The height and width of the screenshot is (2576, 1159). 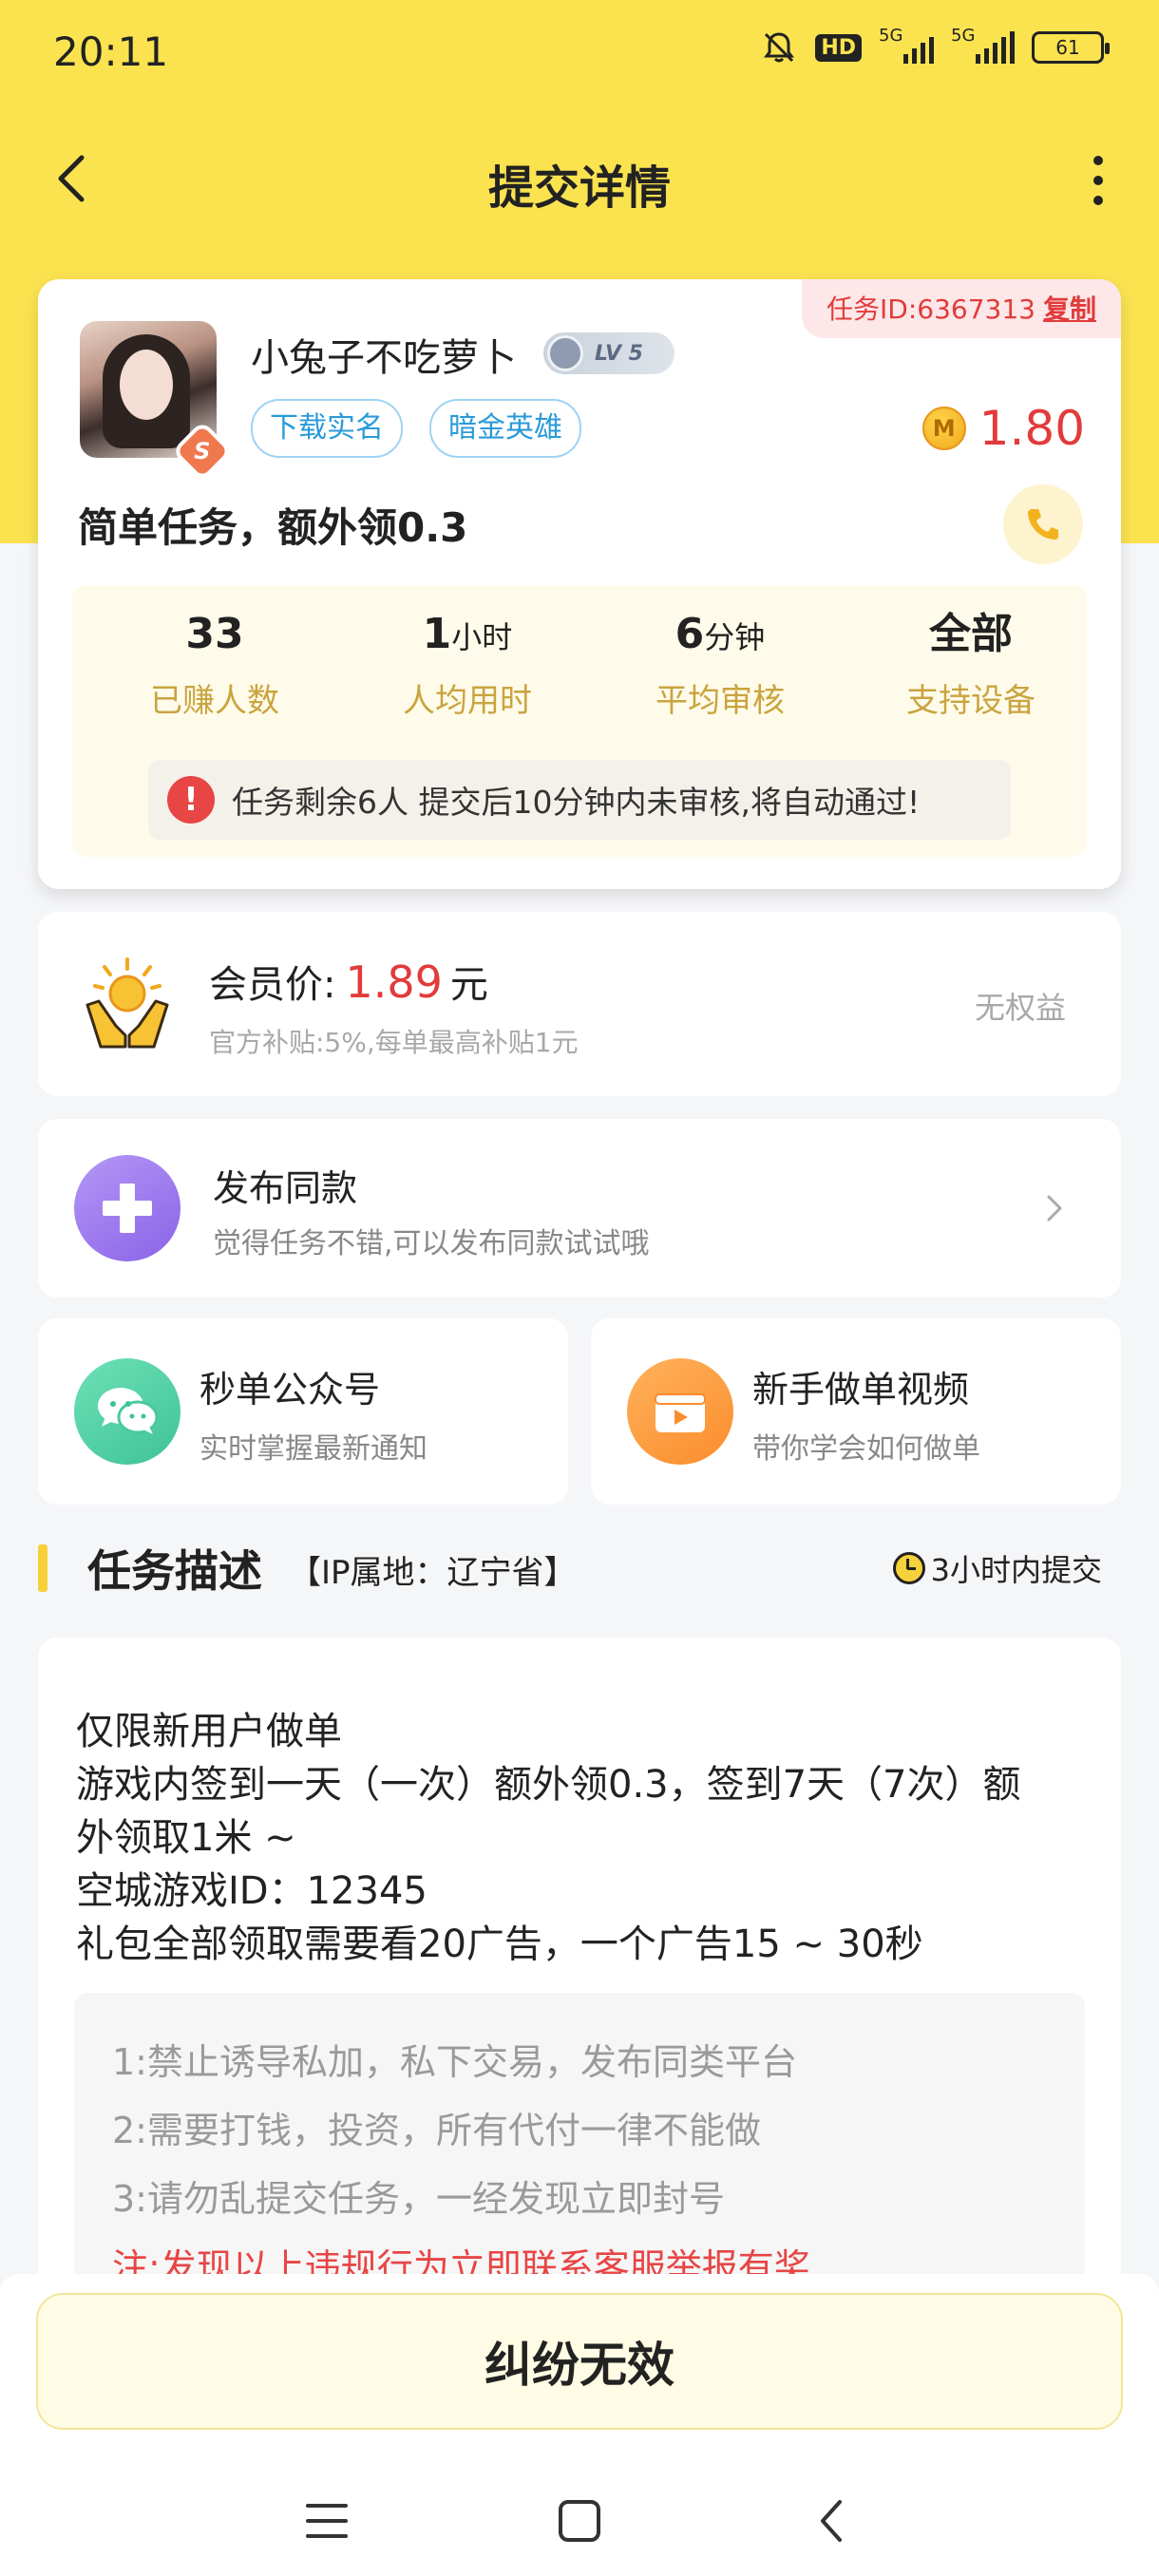 What do you see at coordinates (908, 1568) in the screenshot?
I see `clock-icon` at bounding box center [908, 1568].